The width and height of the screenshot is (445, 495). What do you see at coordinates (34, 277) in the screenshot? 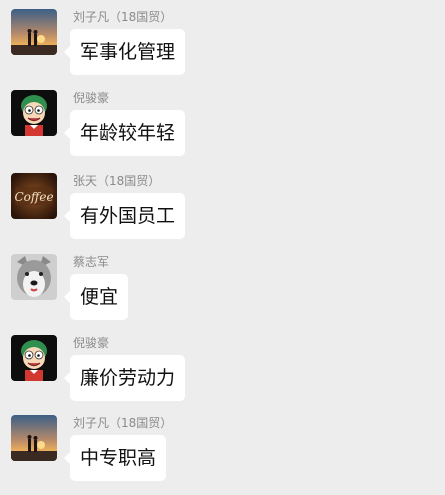
I see `husky-dog-avatar-icon` at bounding box center [34, 277].